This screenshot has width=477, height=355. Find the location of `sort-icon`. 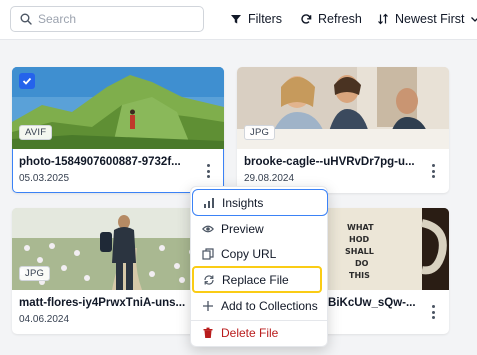

sort-icon is located at coordinates (383, 19).